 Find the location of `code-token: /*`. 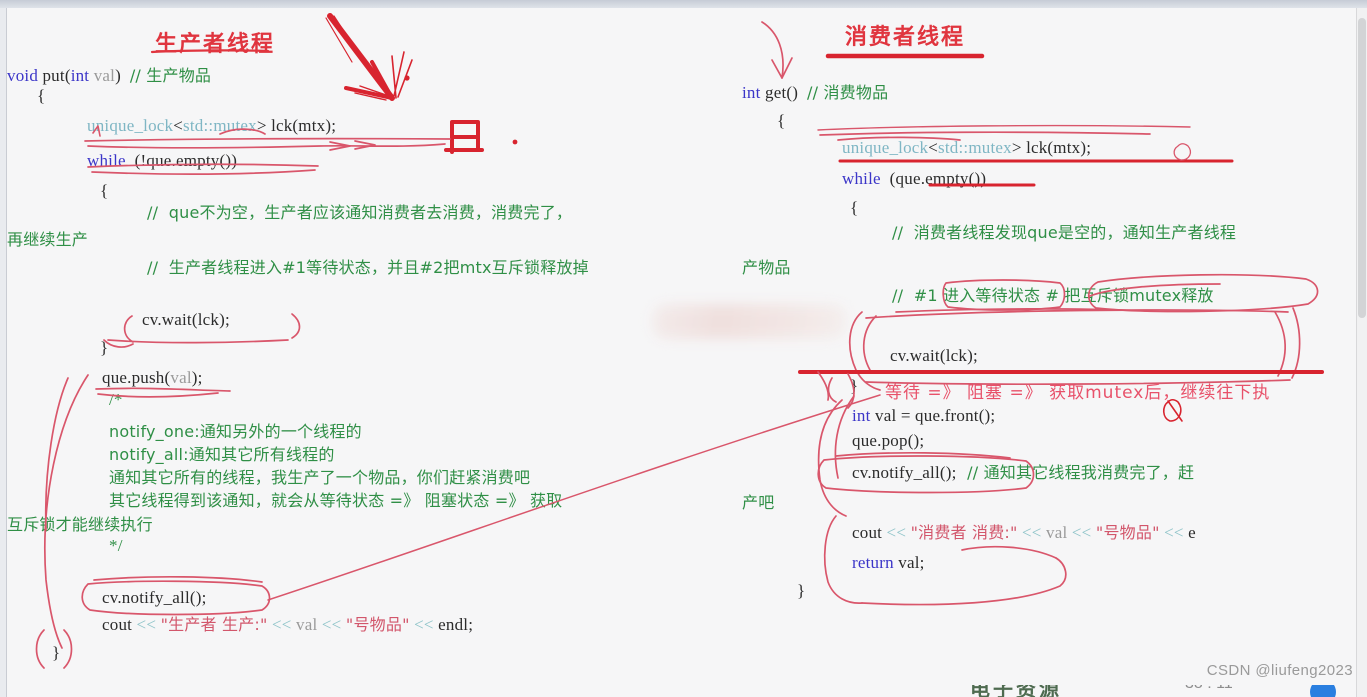

code-token: /* is located at coordinates (116, 399).